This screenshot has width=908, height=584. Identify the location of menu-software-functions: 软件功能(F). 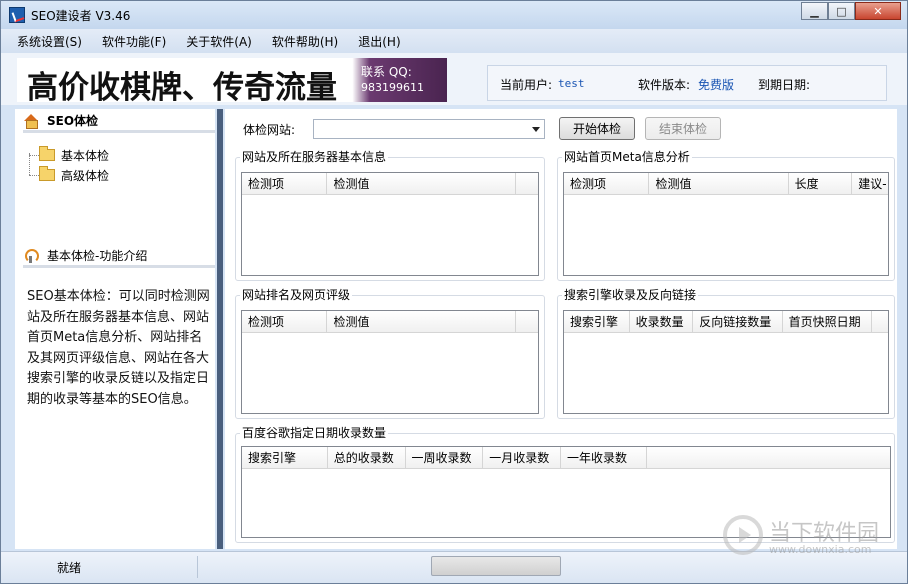
(134, 41).